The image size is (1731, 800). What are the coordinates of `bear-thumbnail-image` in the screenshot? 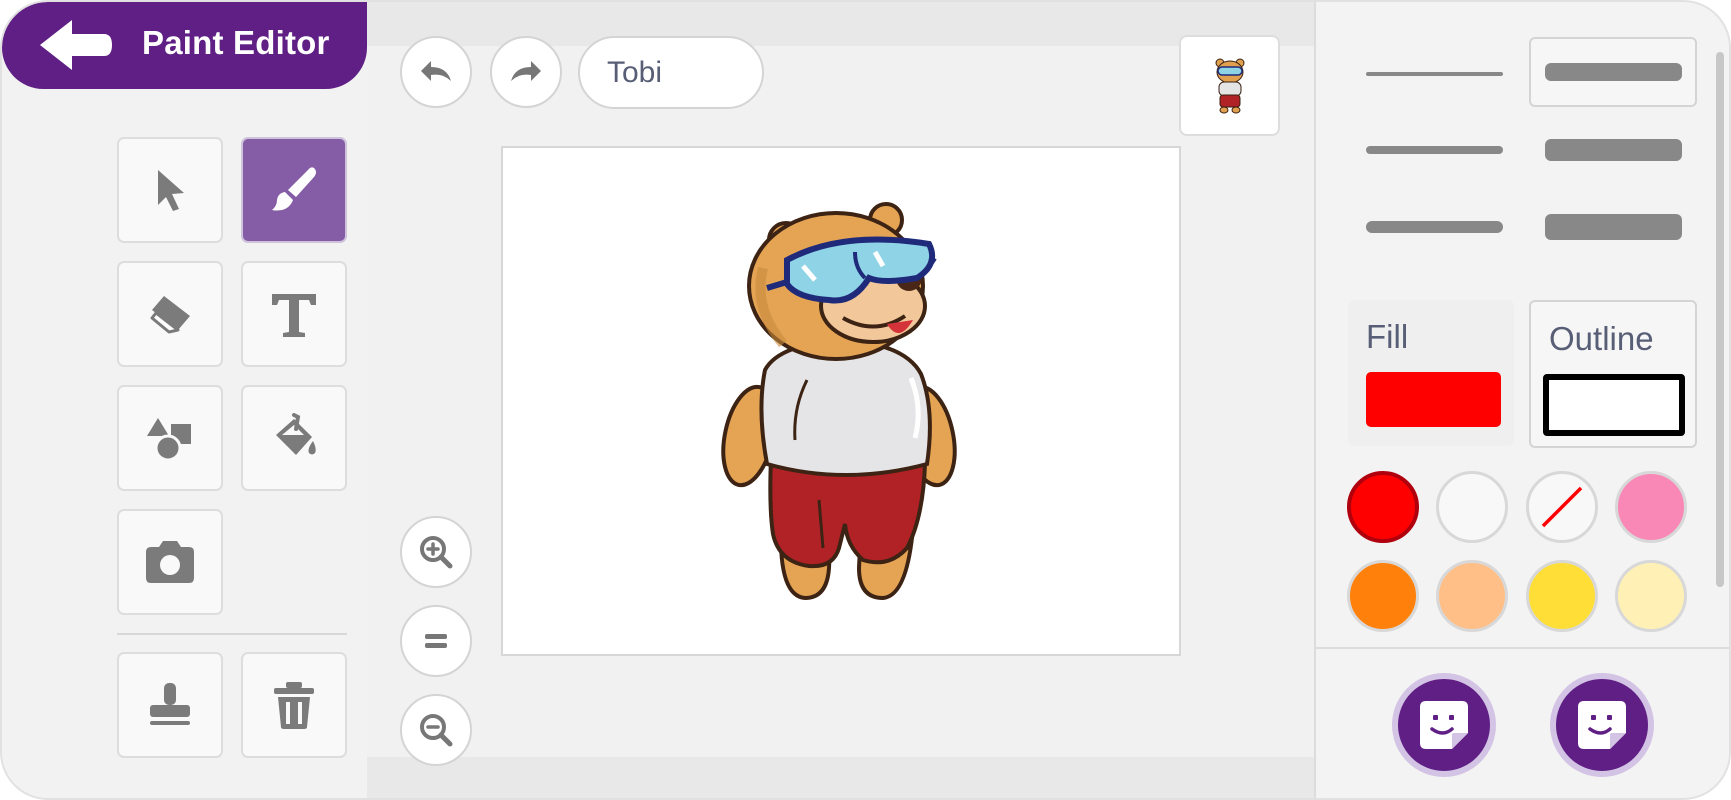 It's located at (1229, 85).